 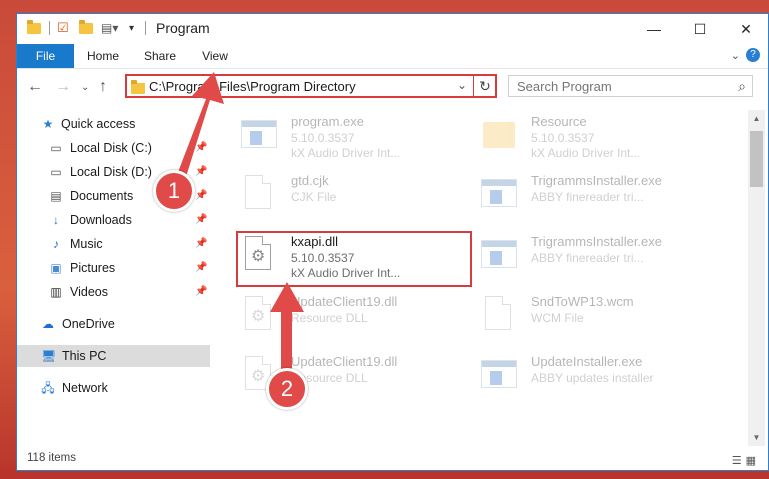 I want to click on callout-badge-2: 2, so click(x=287, y=389).